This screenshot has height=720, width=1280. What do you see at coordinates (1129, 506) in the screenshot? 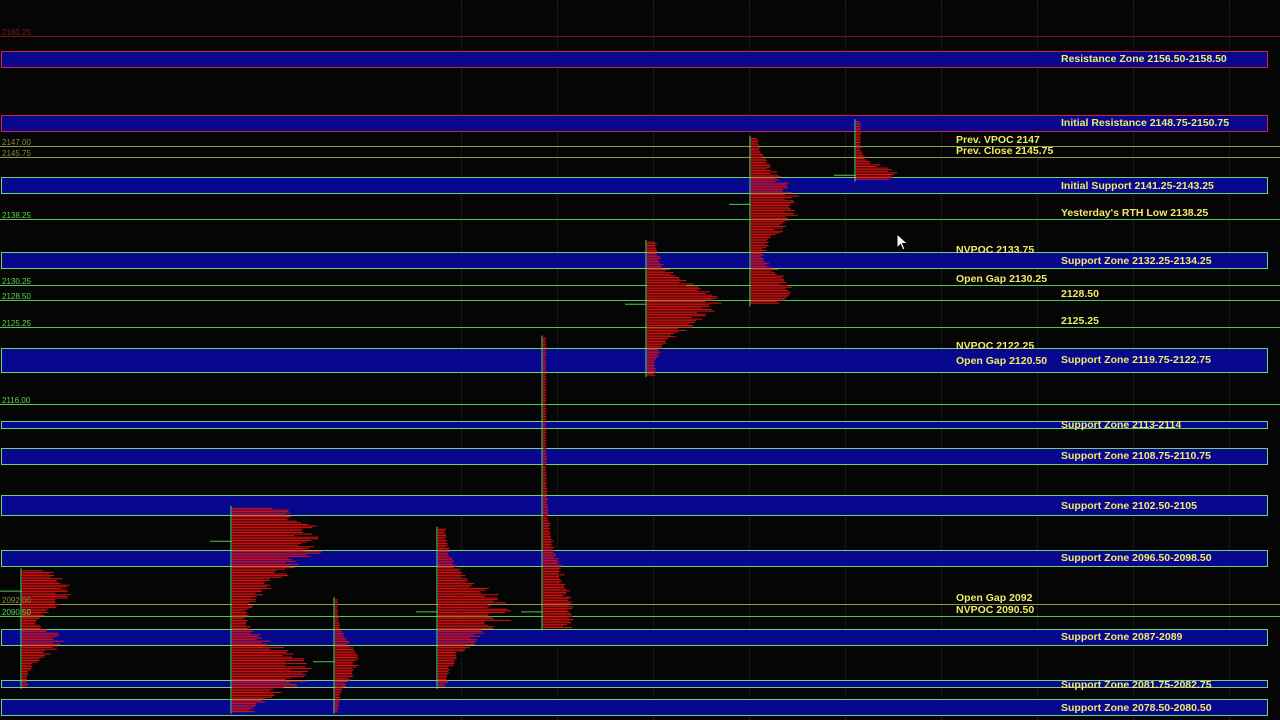
I see `zone-label: Support Zone 2102.50-2105` at bounding box center [1129, 506].